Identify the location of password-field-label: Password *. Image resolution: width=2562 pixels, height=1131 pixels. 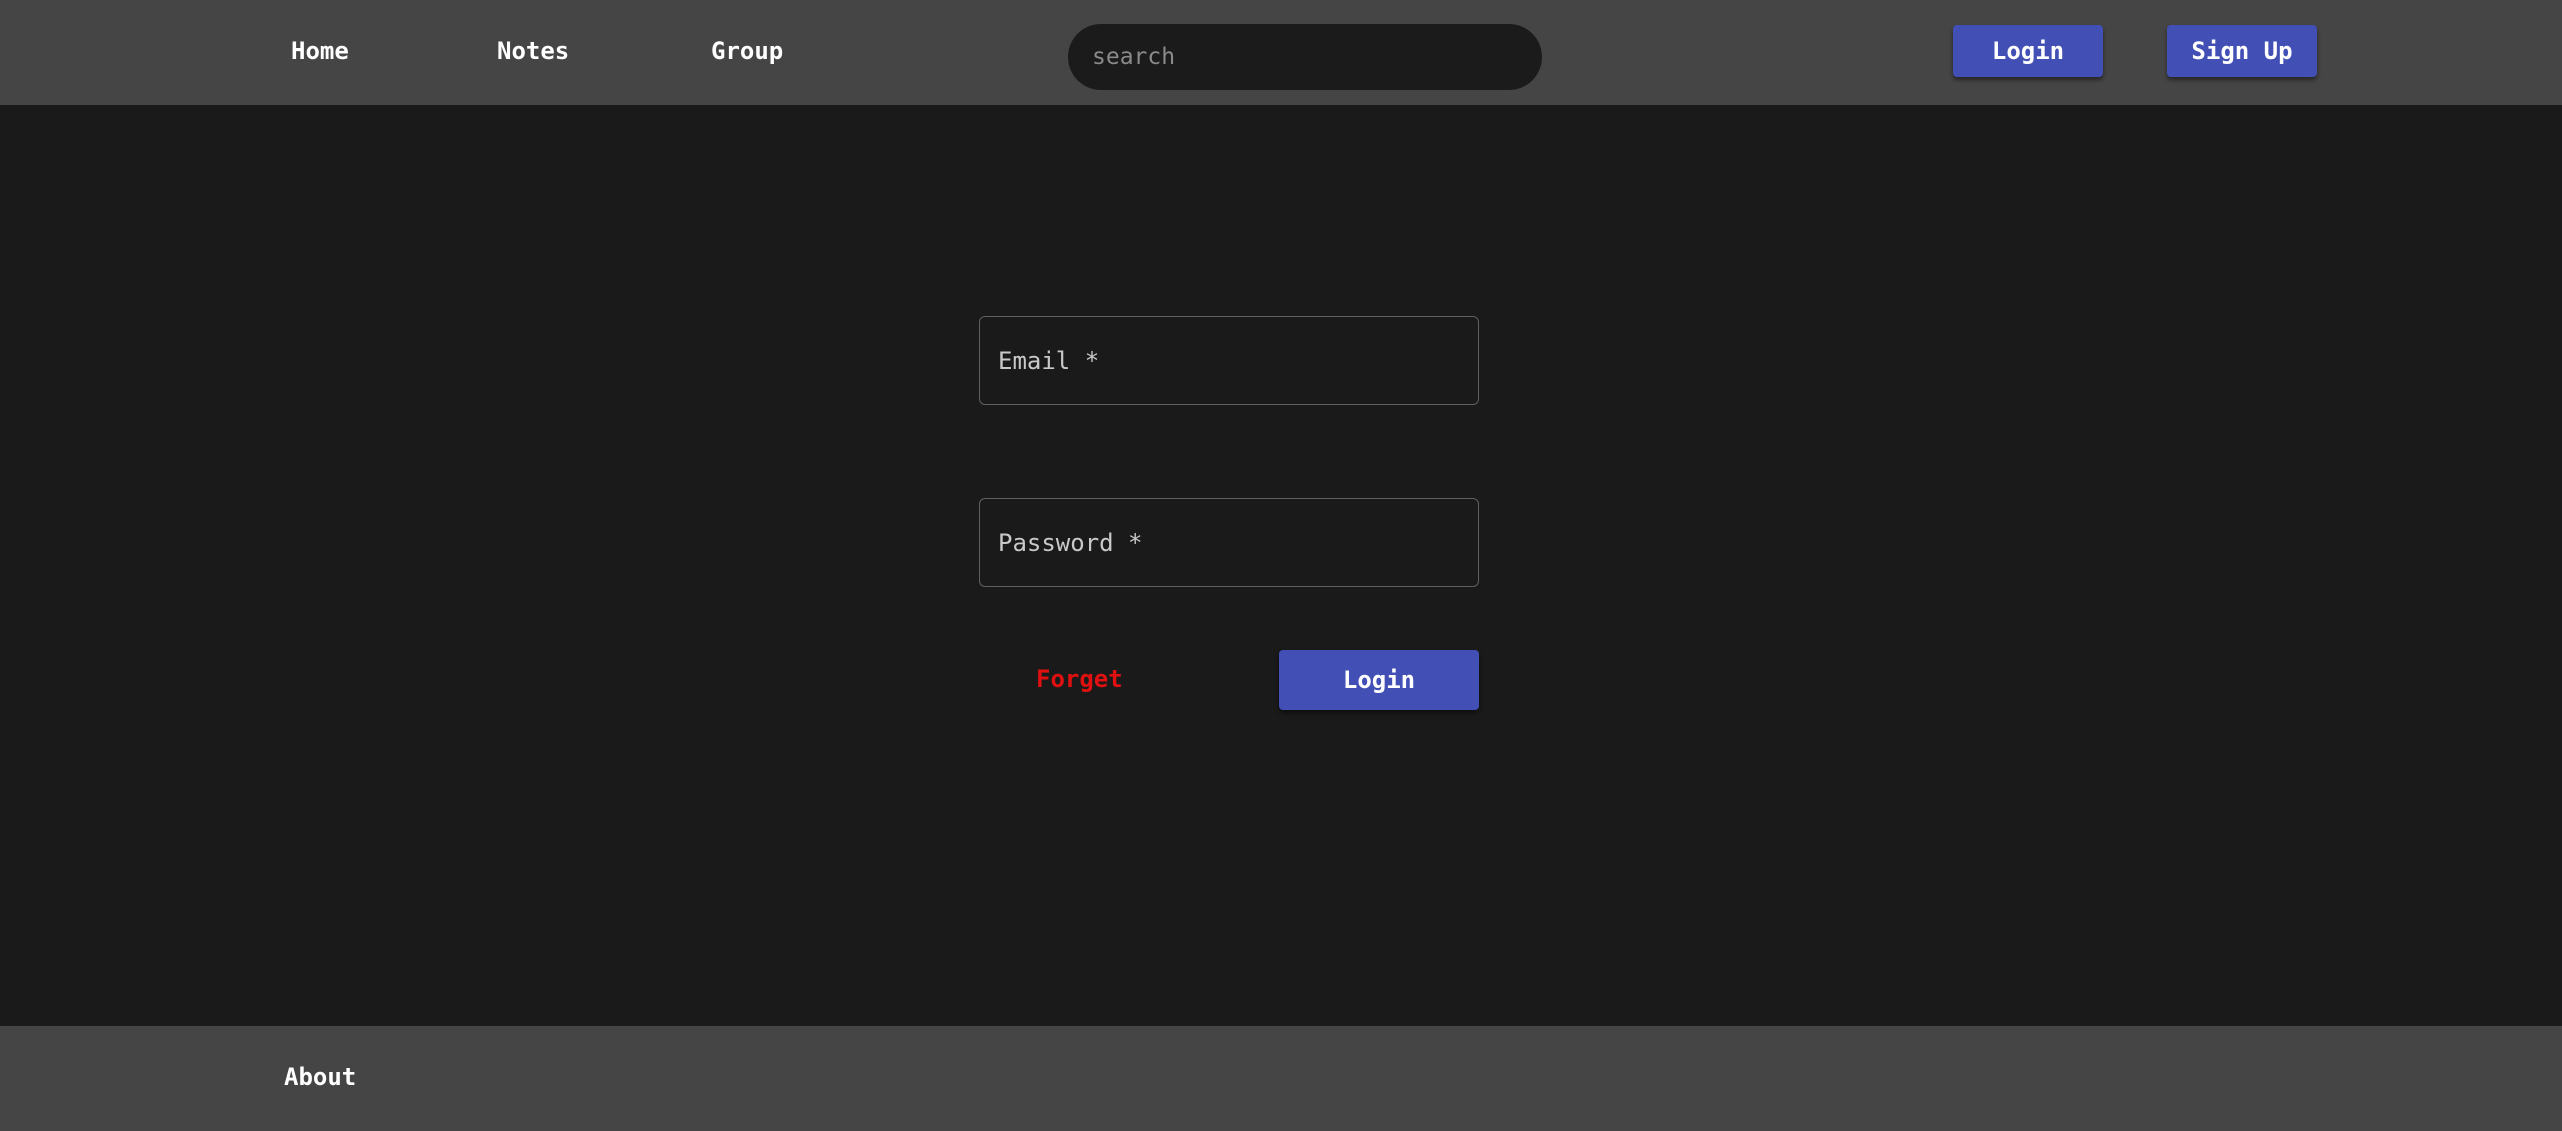
(1070, 543).